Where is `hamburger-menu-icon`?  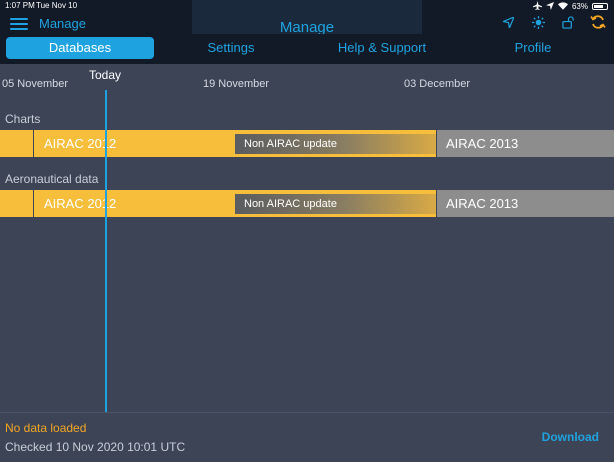
hamburger-menu-icon is located at coordinates (19, 24).